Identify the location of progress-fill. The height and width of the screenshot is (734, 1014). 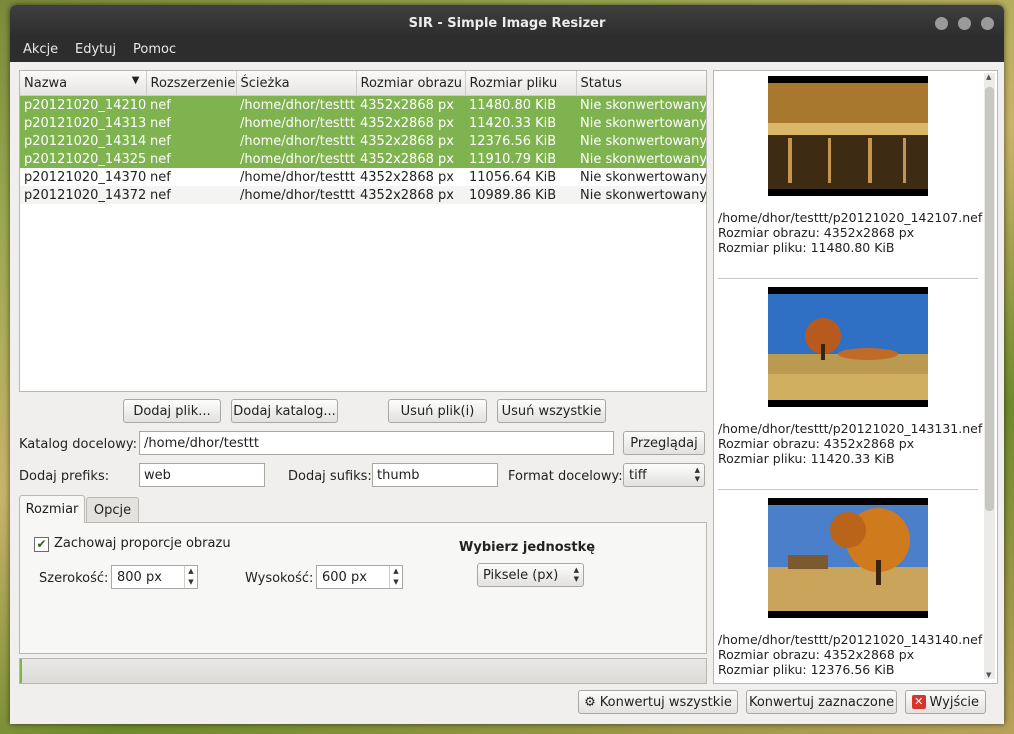
(21, 671).